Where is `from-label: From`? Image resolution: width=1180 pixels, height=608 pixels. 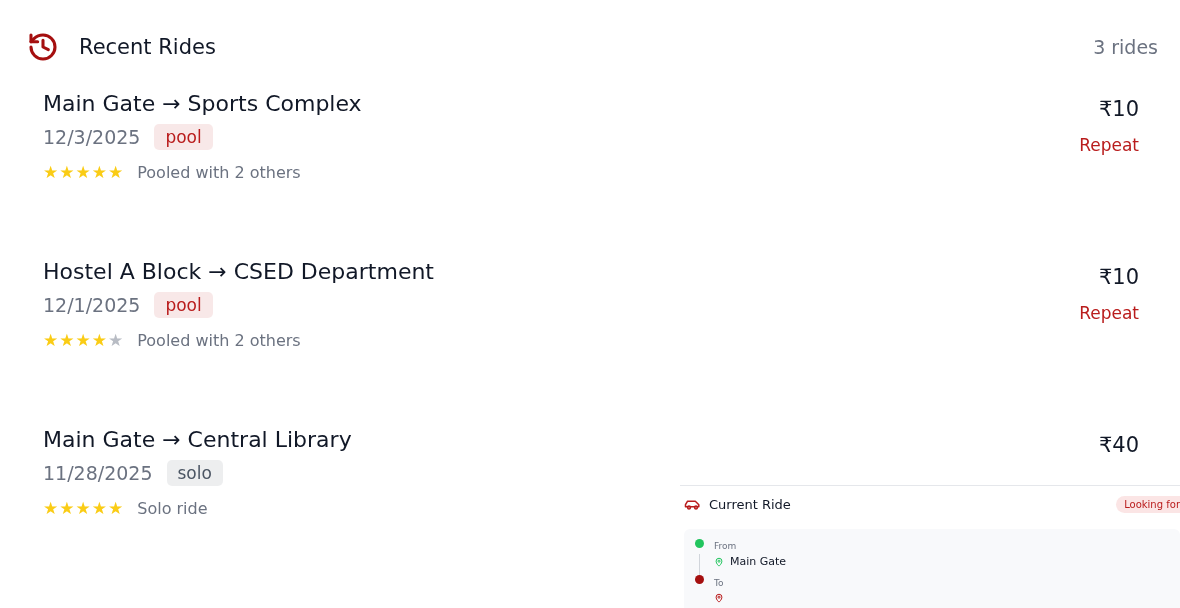 from-label: From is located at coordinates (726, 546).